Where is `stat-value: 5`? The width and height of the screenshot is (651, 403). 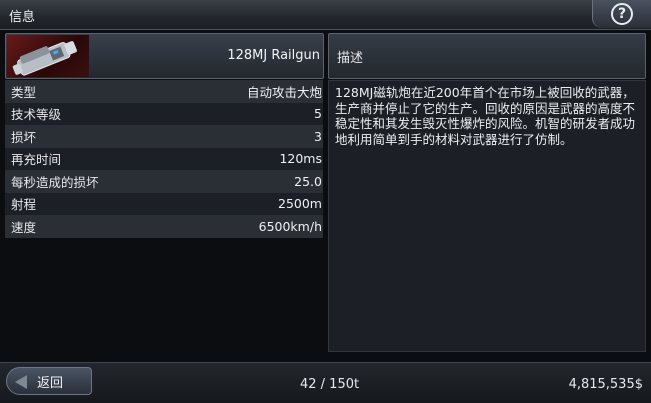 stat-value: 5 is located at coordinates (318, 114).